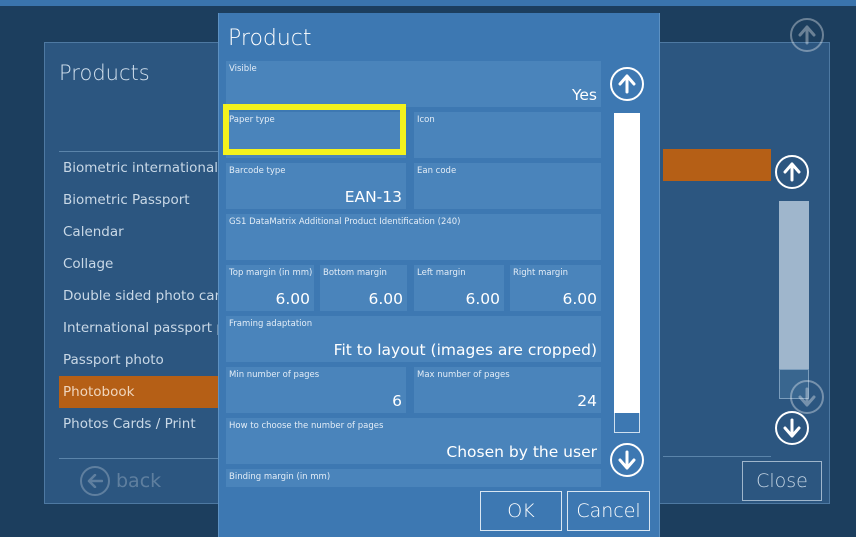  What do you see at coordinates (521, 452) in the screenshot?
I see `field-value: Chosen by the user` at bounding box center [521, 452].